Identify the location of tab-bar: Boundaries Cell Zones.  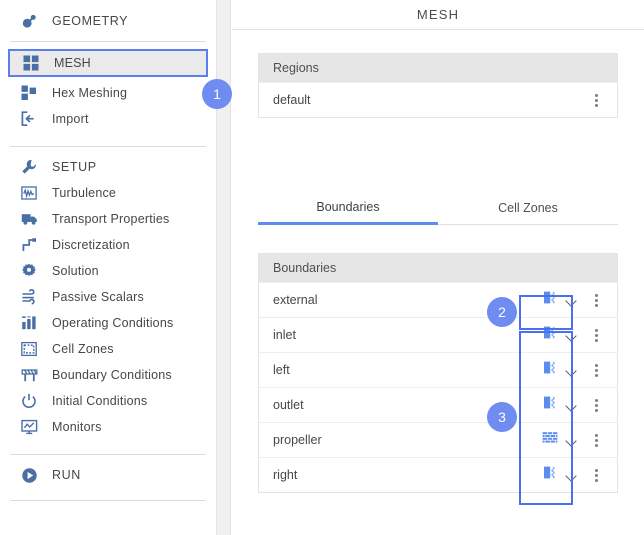
(438, 208).